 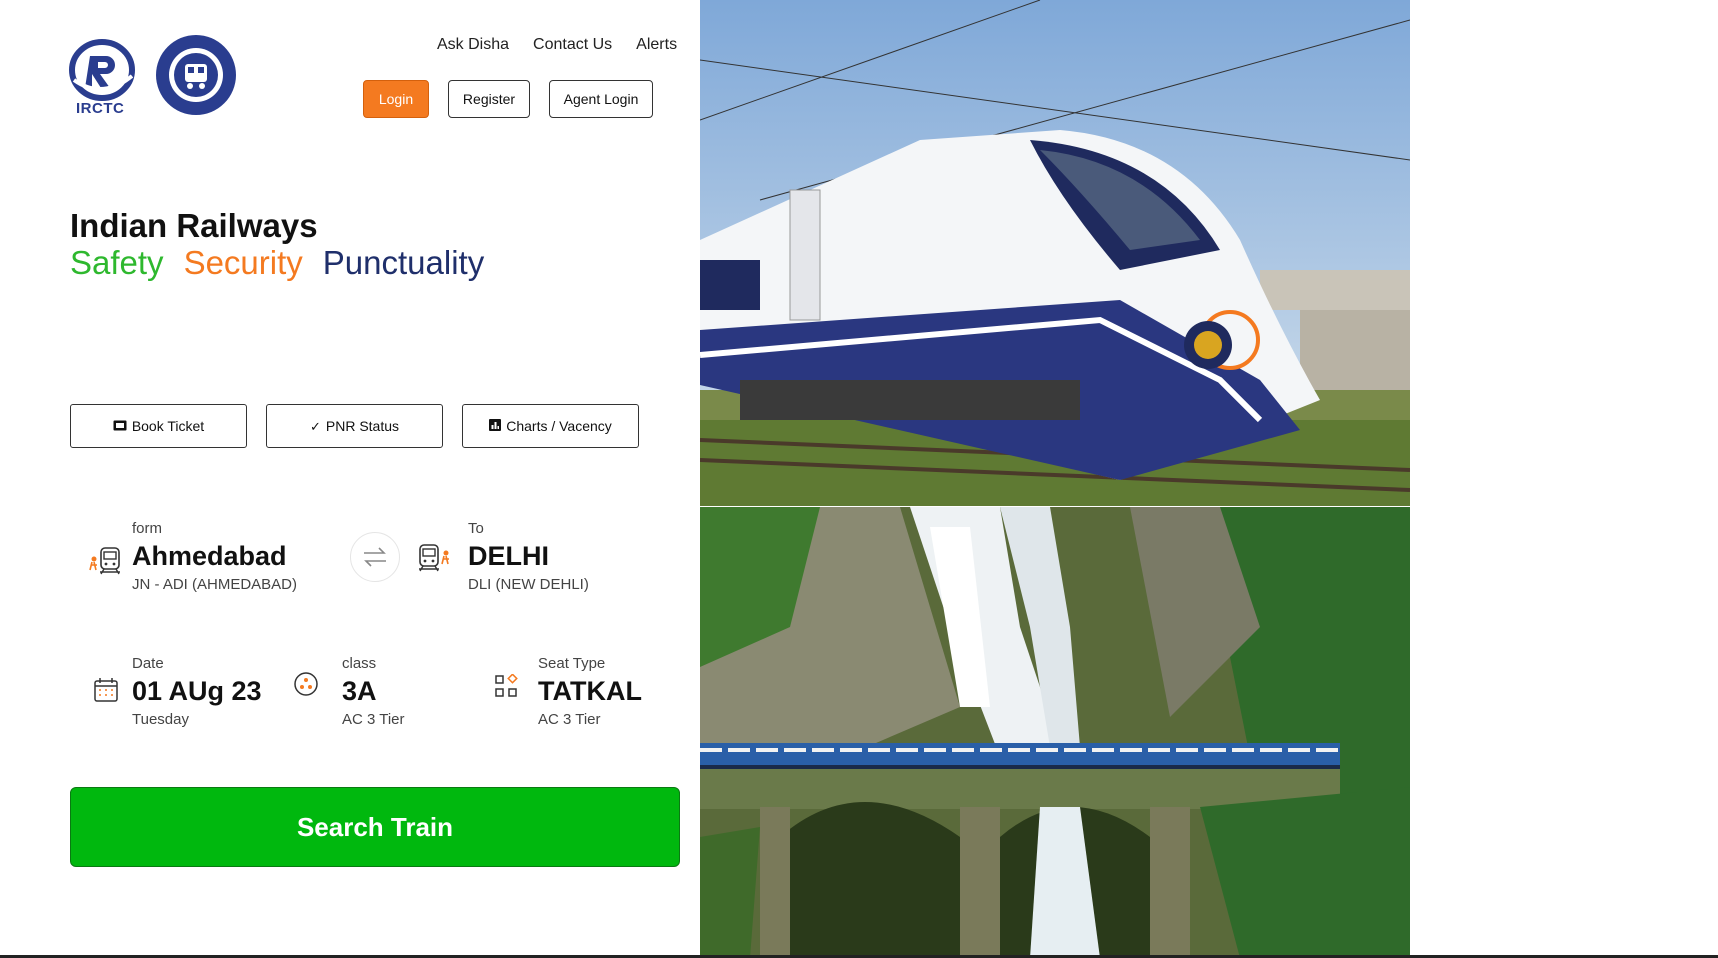 What do you see at coordinates (160, 719) in the screenshot?
I see `date-day: Tuesday` at bounding box center [160, 719].